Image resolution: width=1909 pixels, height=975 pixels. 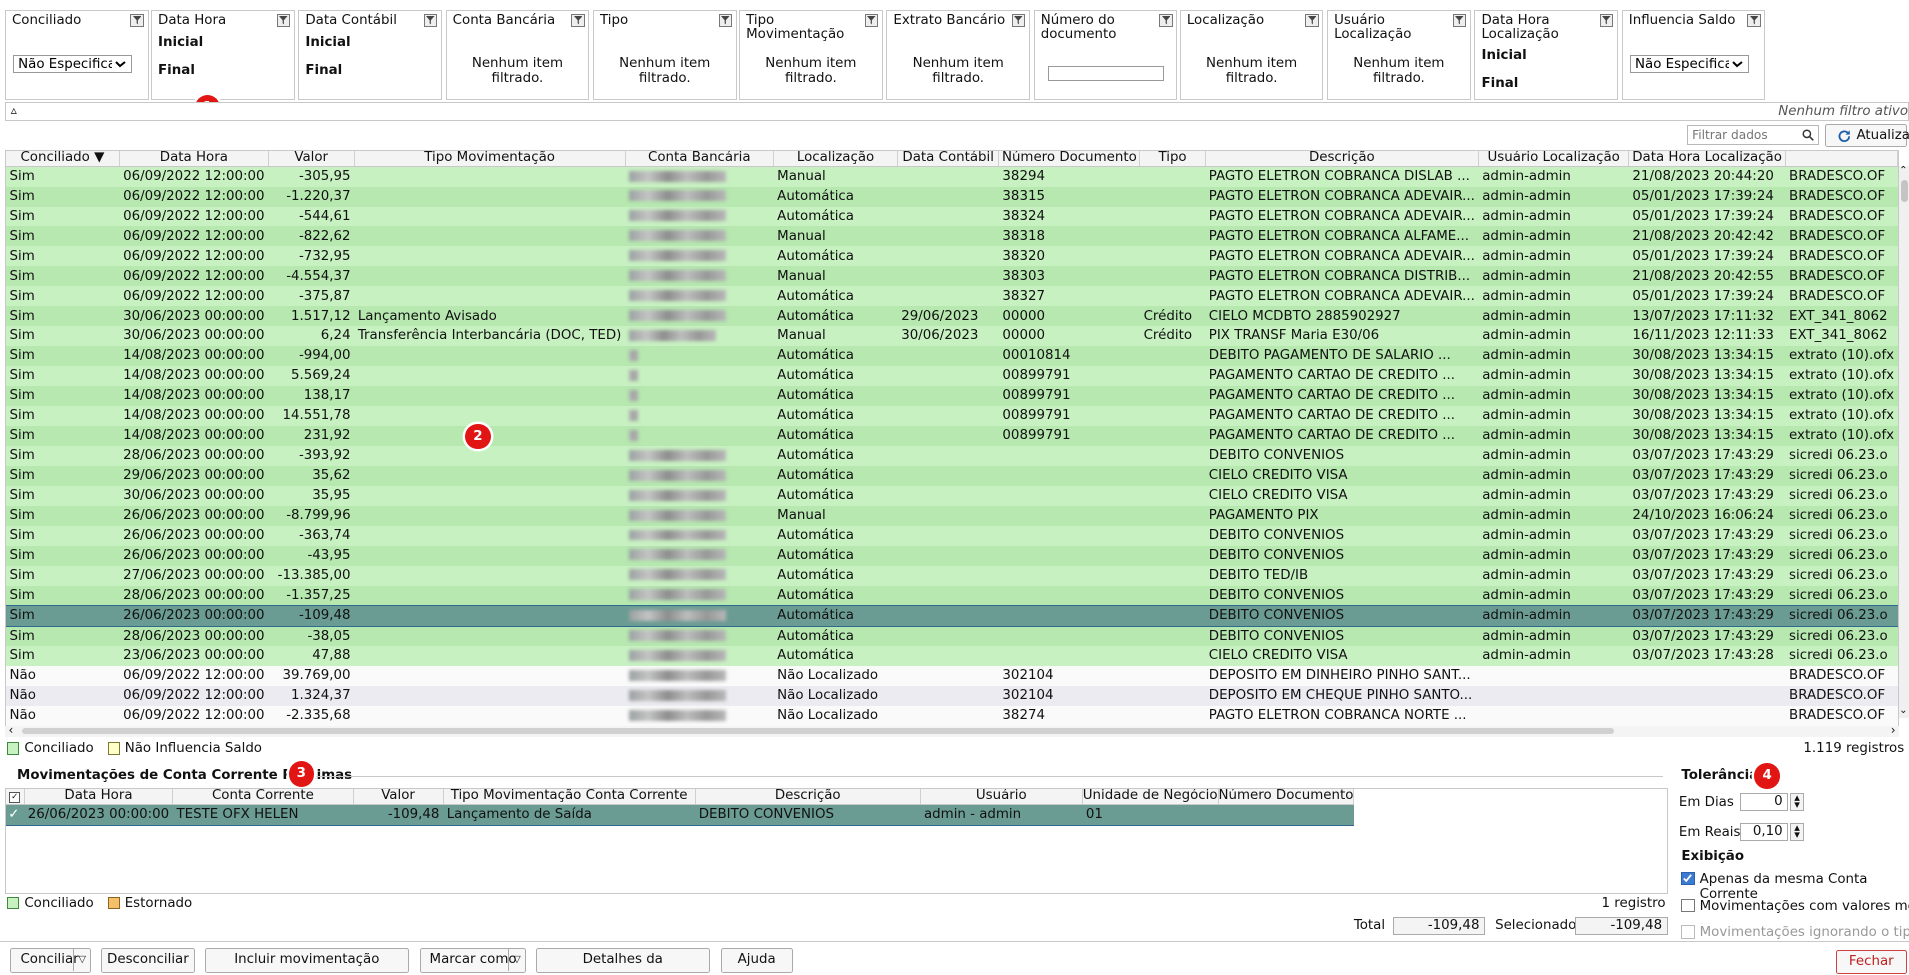 What do you see at coordinates (1707, 276) in the screenshot?
I see `cell-dhl: 21/08/2023 20:42:55` at bounding box center [1707, 276].